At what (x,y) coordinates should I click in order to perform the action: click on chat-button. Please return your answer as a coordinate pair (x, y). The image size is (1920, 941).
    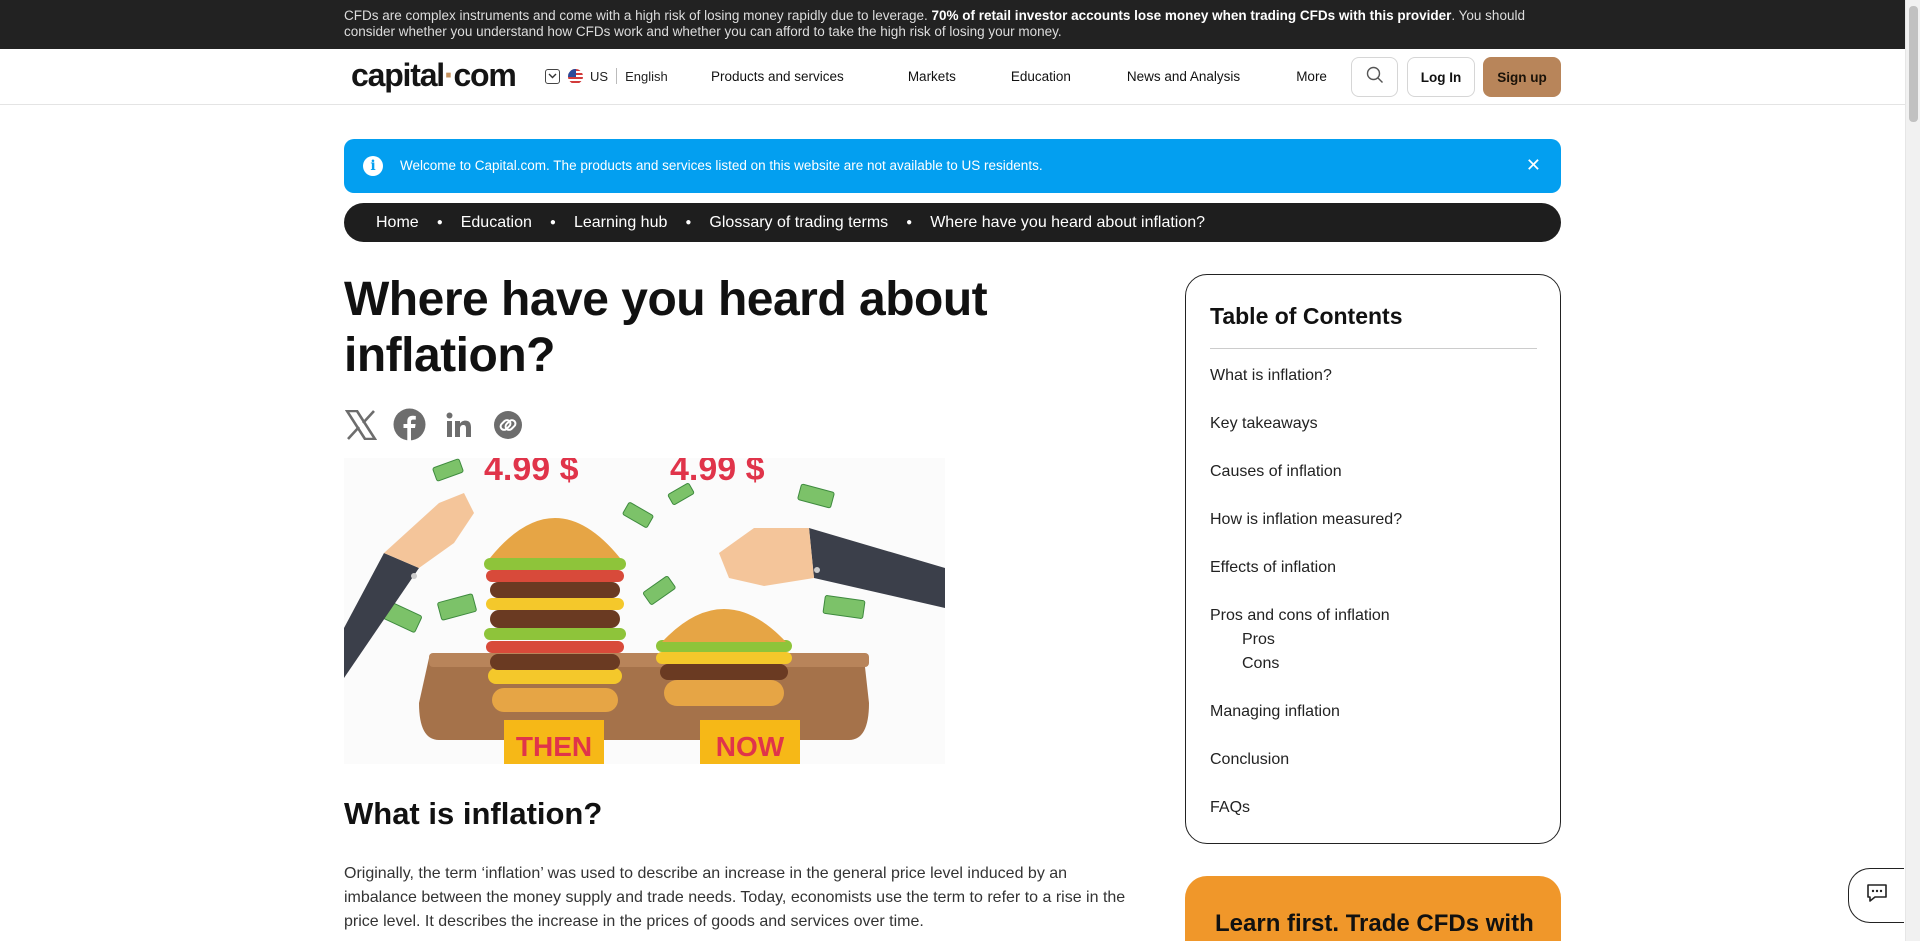
    Looking at the image, I should click on (1876, 895).